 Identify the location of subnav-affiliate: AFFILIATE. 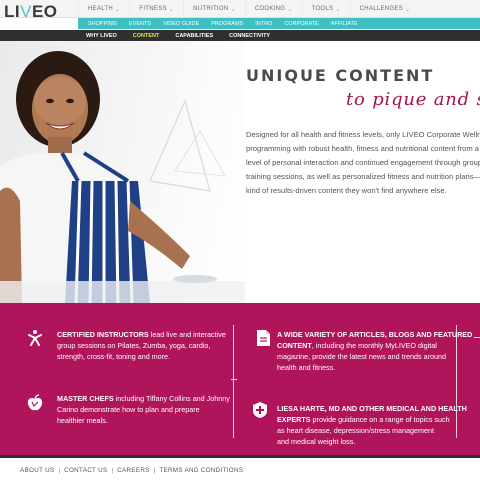
(344, 24).